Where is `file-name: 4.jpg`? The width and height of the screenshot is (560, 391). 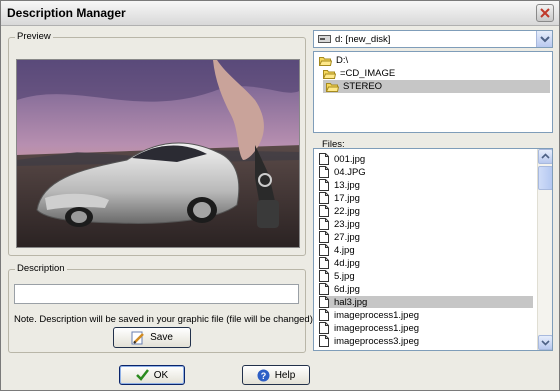 file-name: 4.jpg is located at coordinates (344, 250).